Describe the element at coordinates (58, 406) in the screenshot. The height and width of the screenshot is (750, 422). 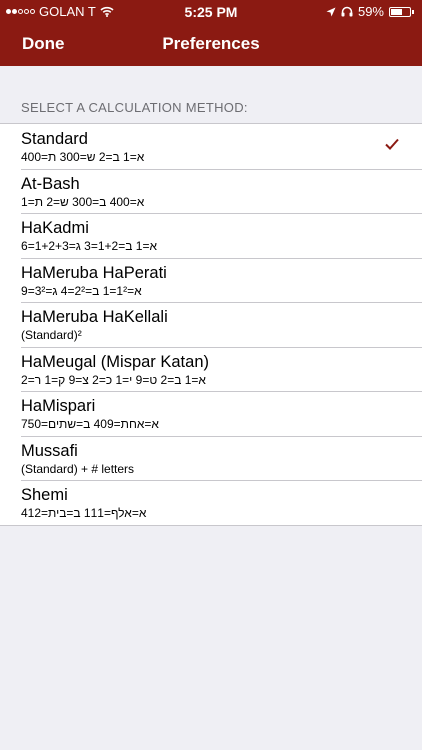
I see `method-title: HaMispari` at that location.